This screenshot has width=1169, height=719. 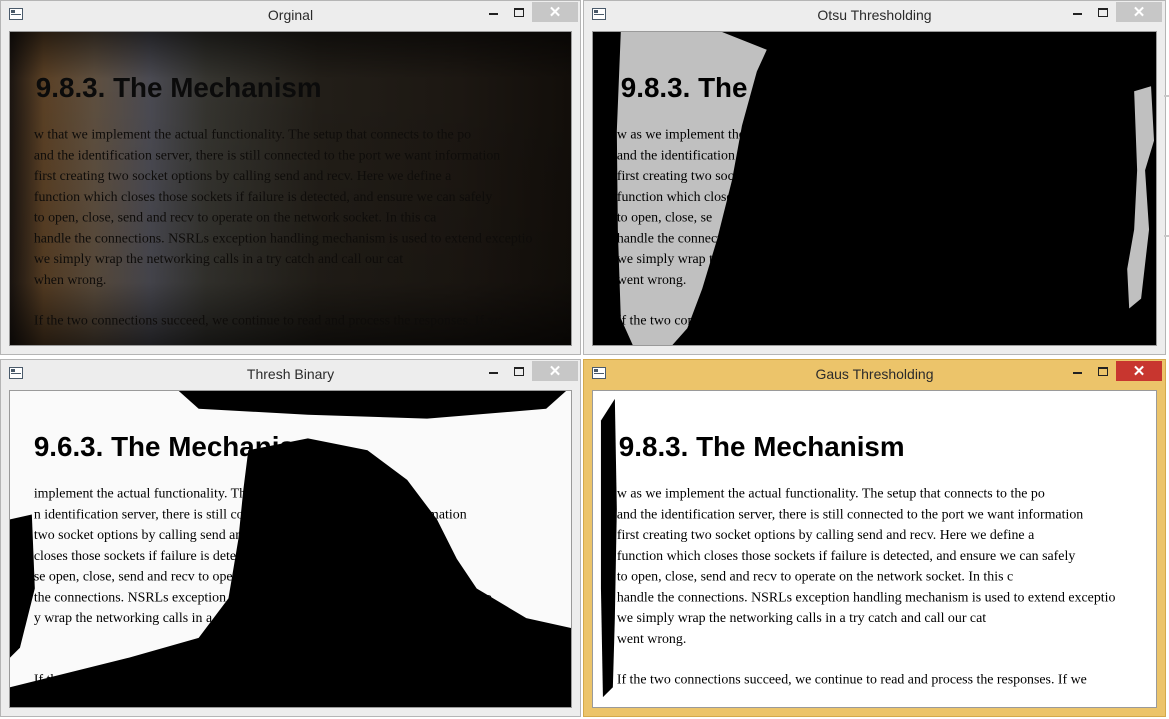 I want to click on body-line: If the two connections succeed, so click(x=119, y=678).